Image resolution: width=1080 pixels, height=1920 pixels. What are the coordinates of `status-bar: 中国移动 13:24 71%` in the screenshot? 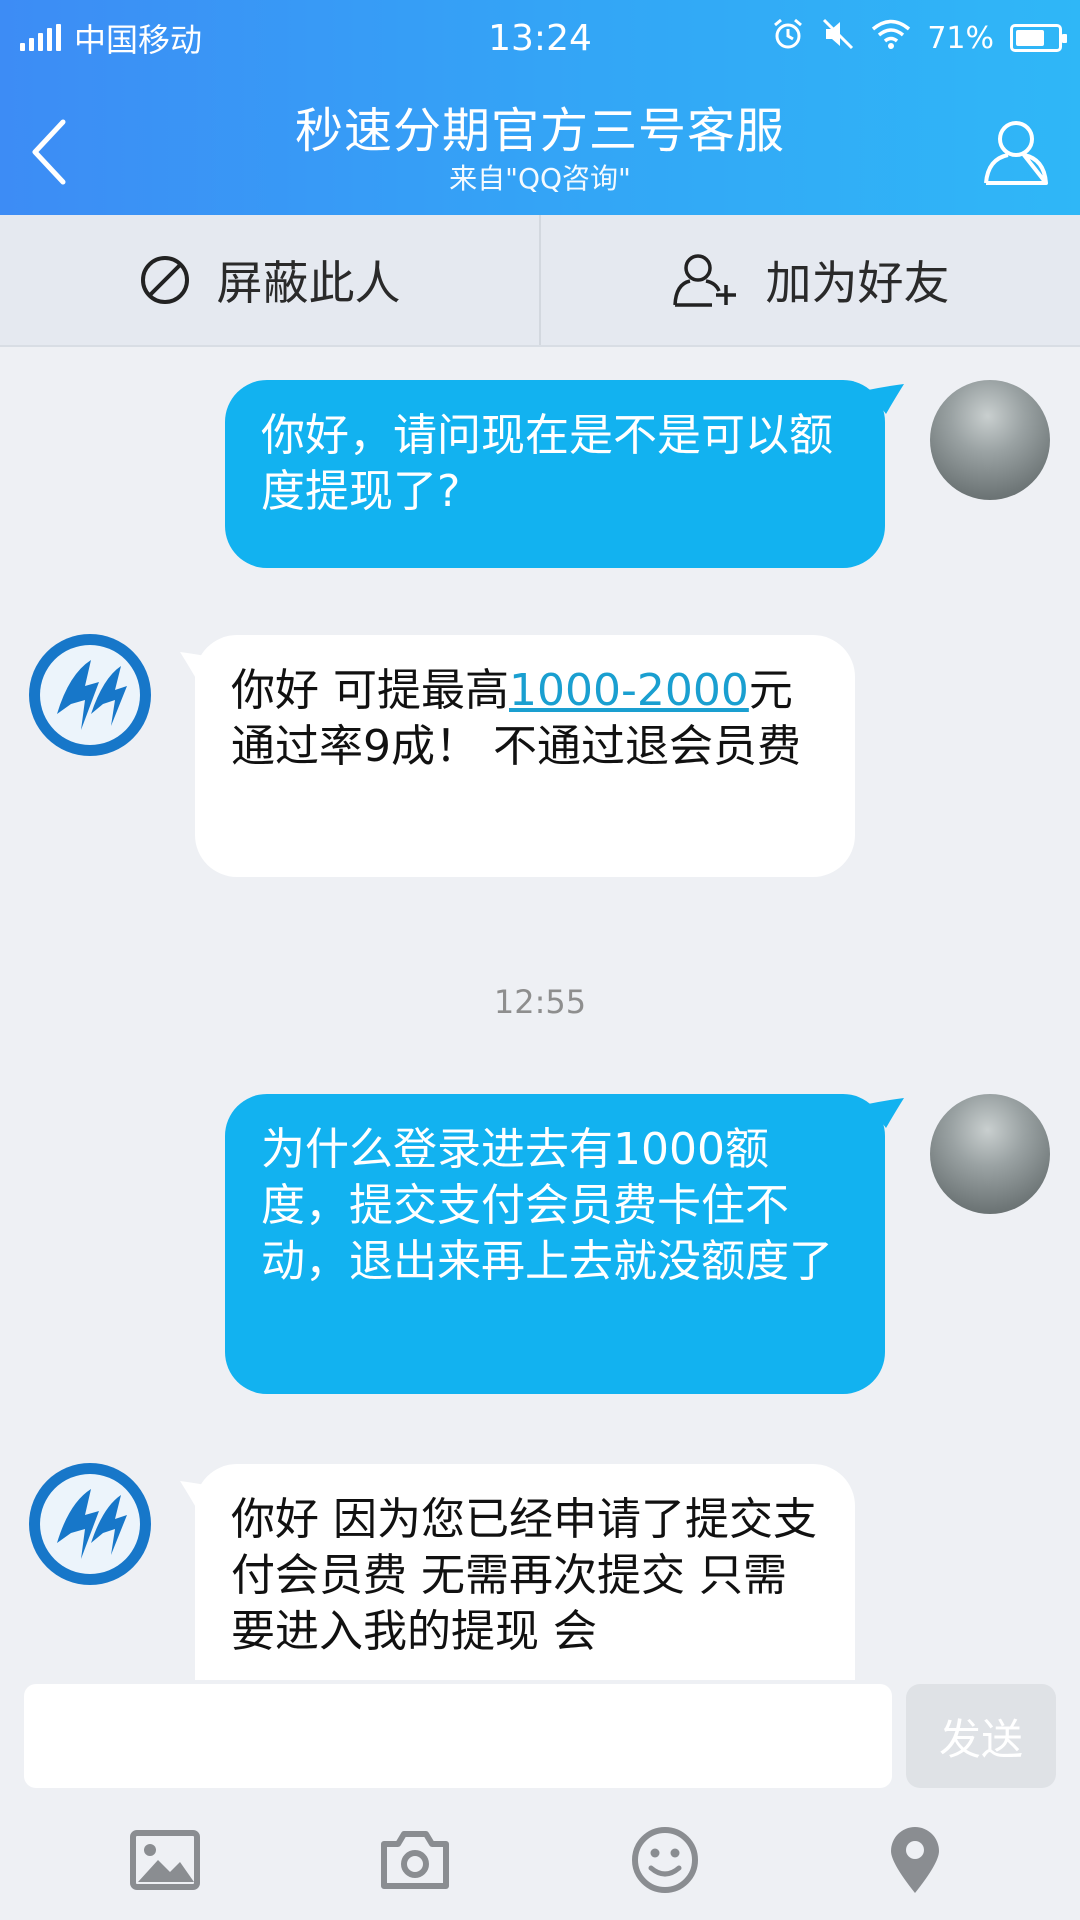 It's located at (540, 38).